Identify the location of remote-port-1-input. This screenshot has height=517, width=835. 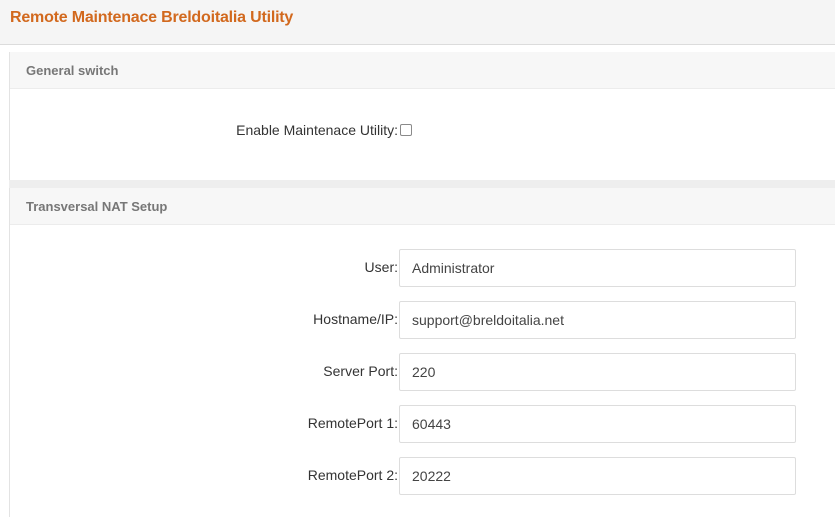
(597, 424).